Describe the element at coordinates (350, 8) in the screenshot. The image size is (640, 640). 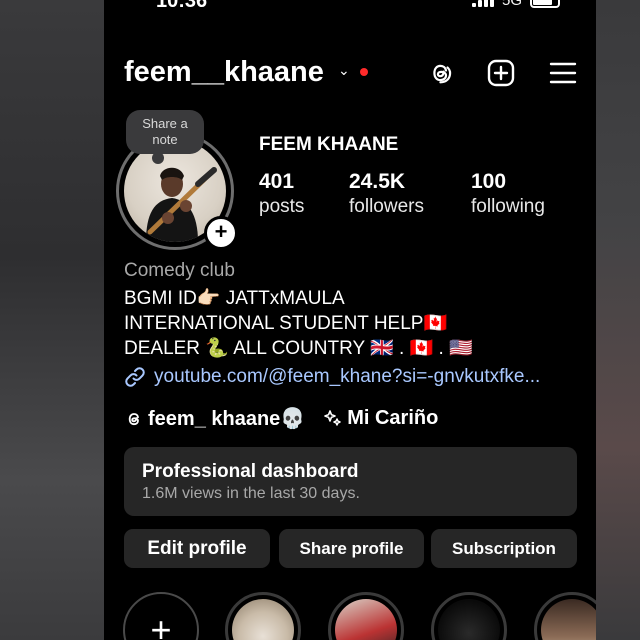
I see `status-bar: 10:36 5G` at that location.